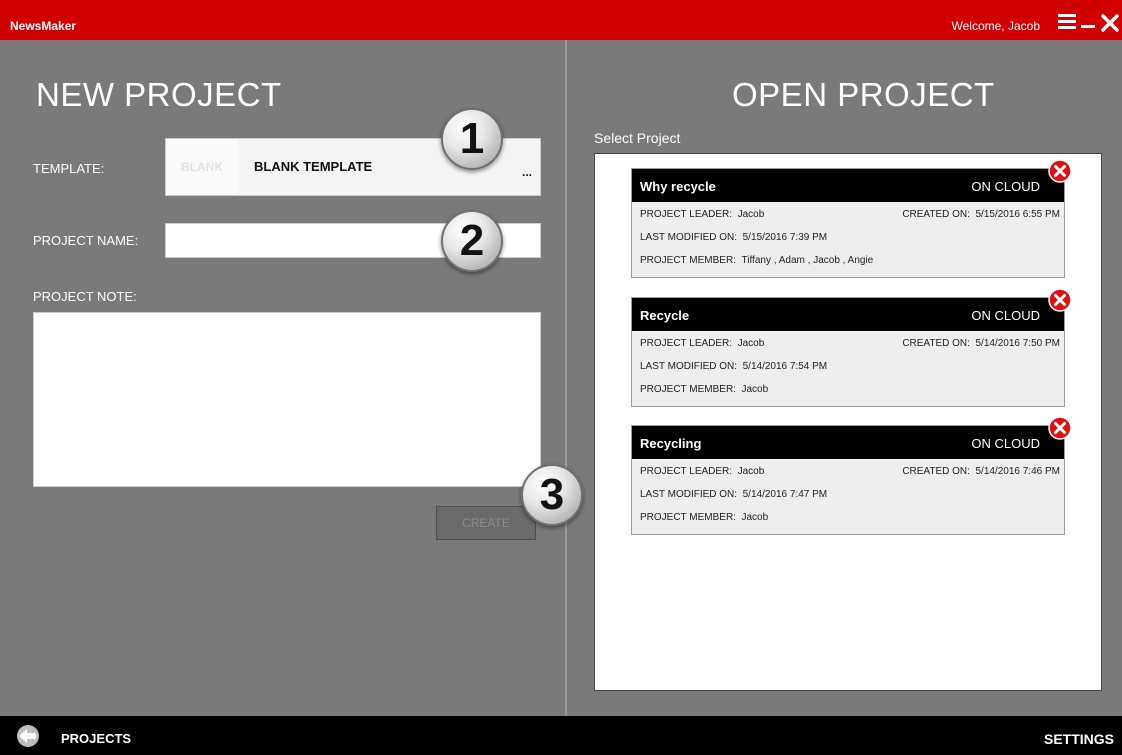 Image resolution: width=1122 pixels, height=755 pixels. I want to click on minimize-icon, so click(1088, 26).